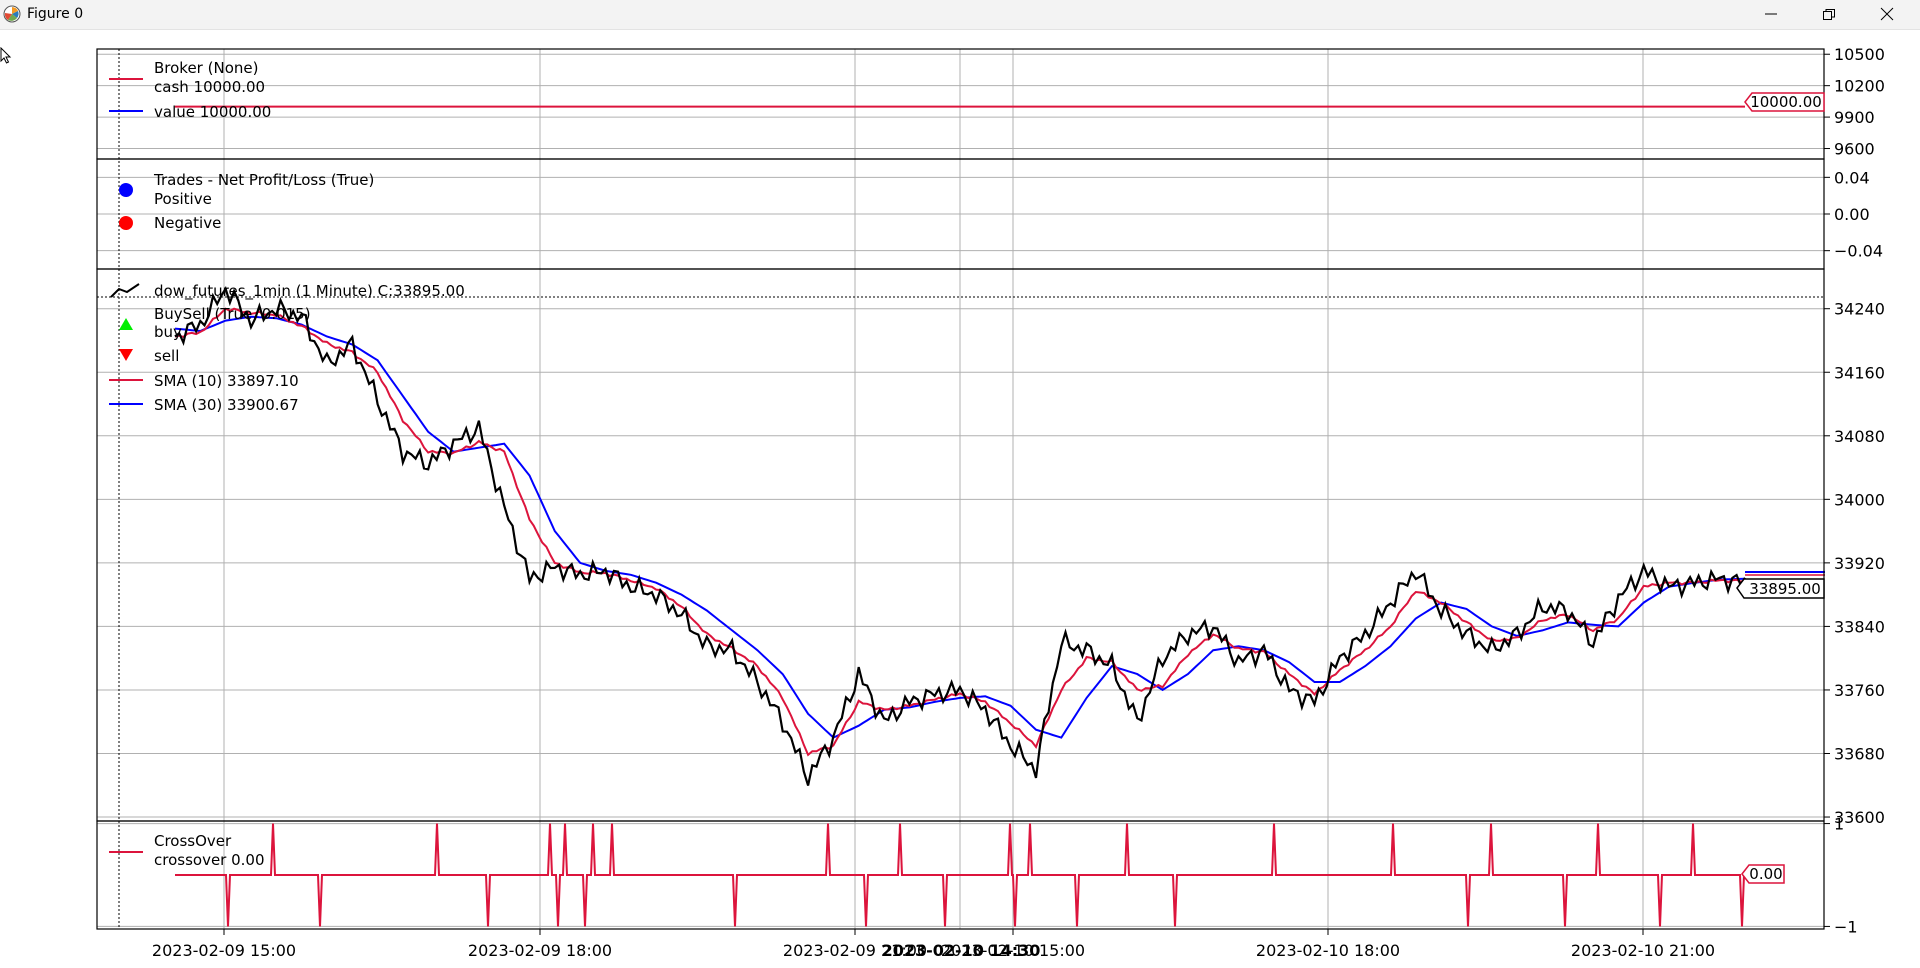 This screenshot has width=1920, height=968. I want to click on x-tick-label: 2023-02-09 15:00, so click(224, 950).